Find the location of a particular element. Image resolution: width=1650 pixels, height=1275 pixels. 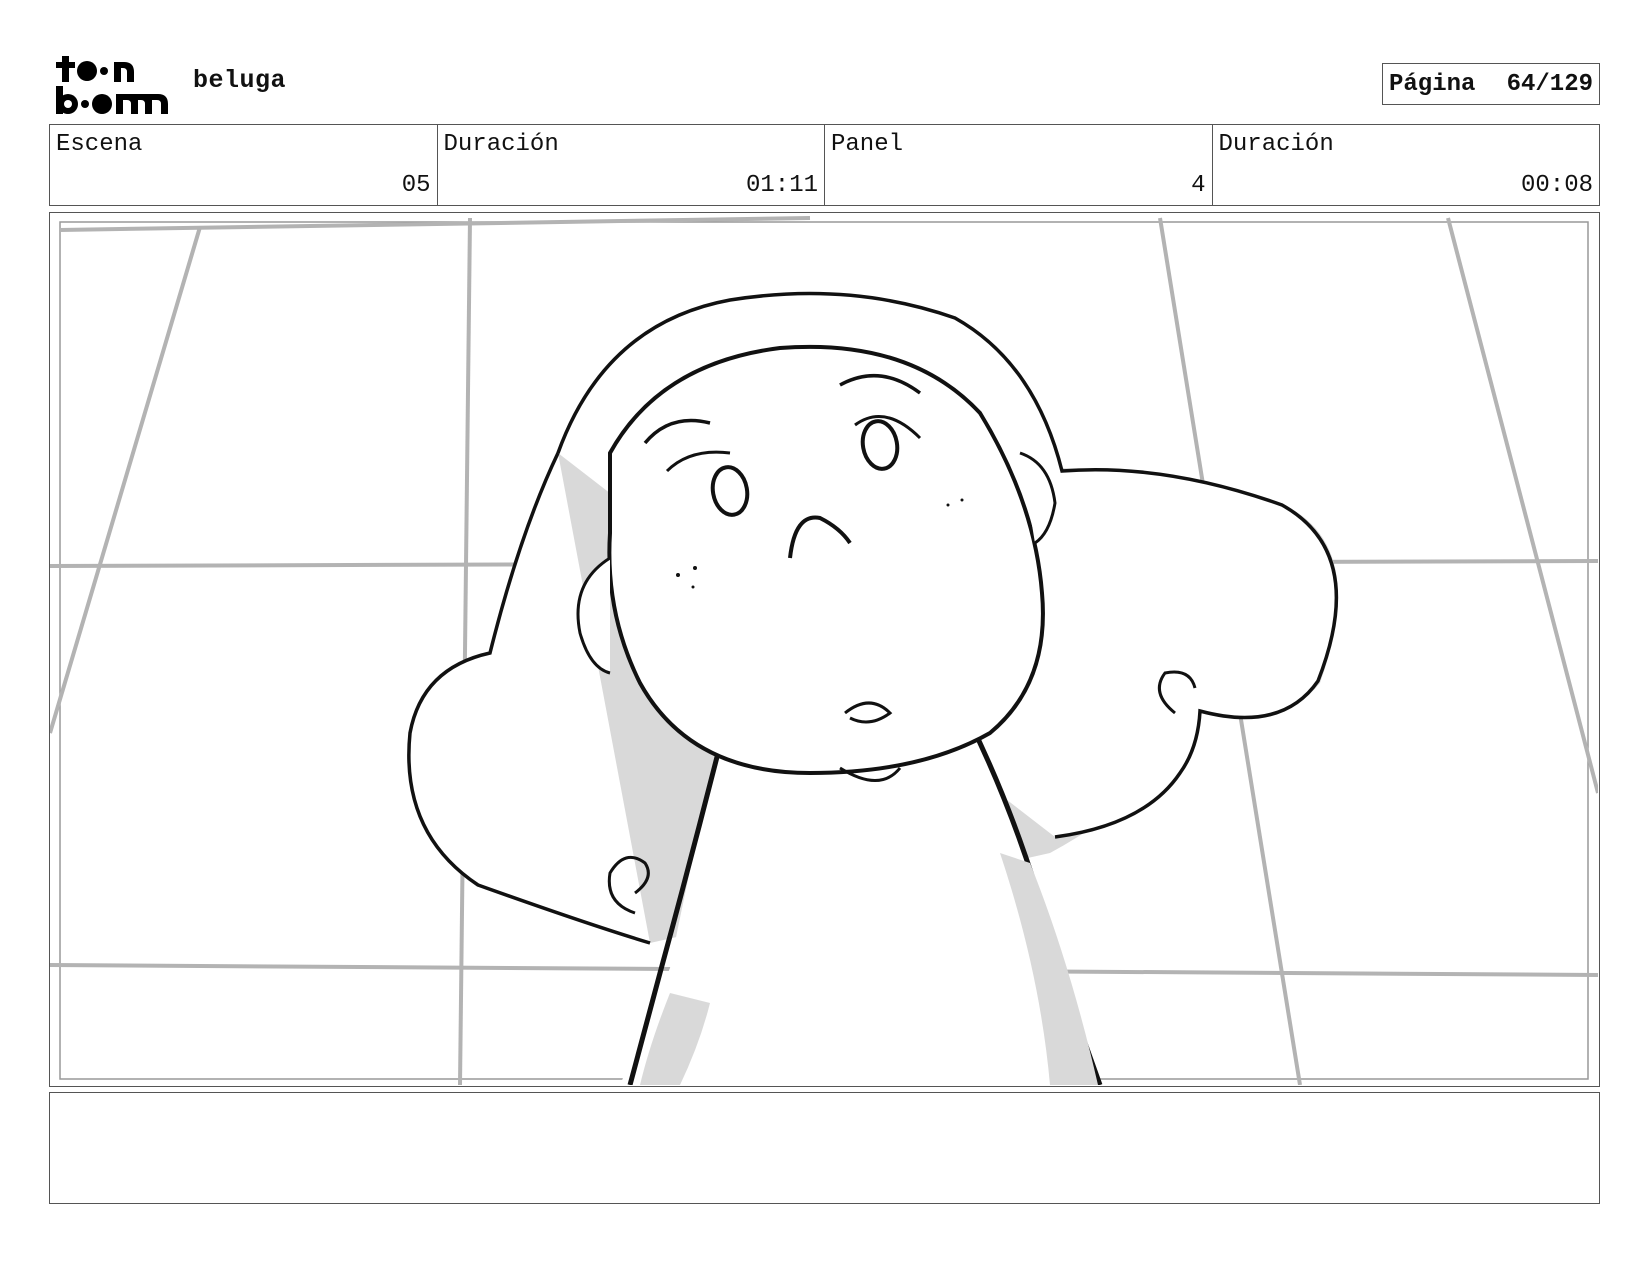

project-name: beluga is located at coordinates (240, 80).